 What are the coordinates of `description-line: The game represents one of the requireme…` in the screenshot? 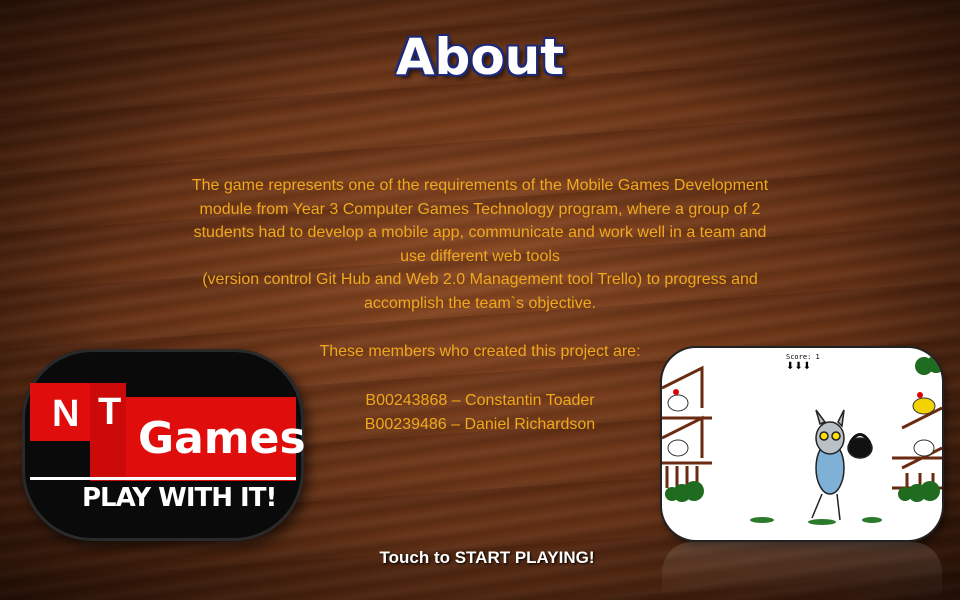 It's located at (480, 185).